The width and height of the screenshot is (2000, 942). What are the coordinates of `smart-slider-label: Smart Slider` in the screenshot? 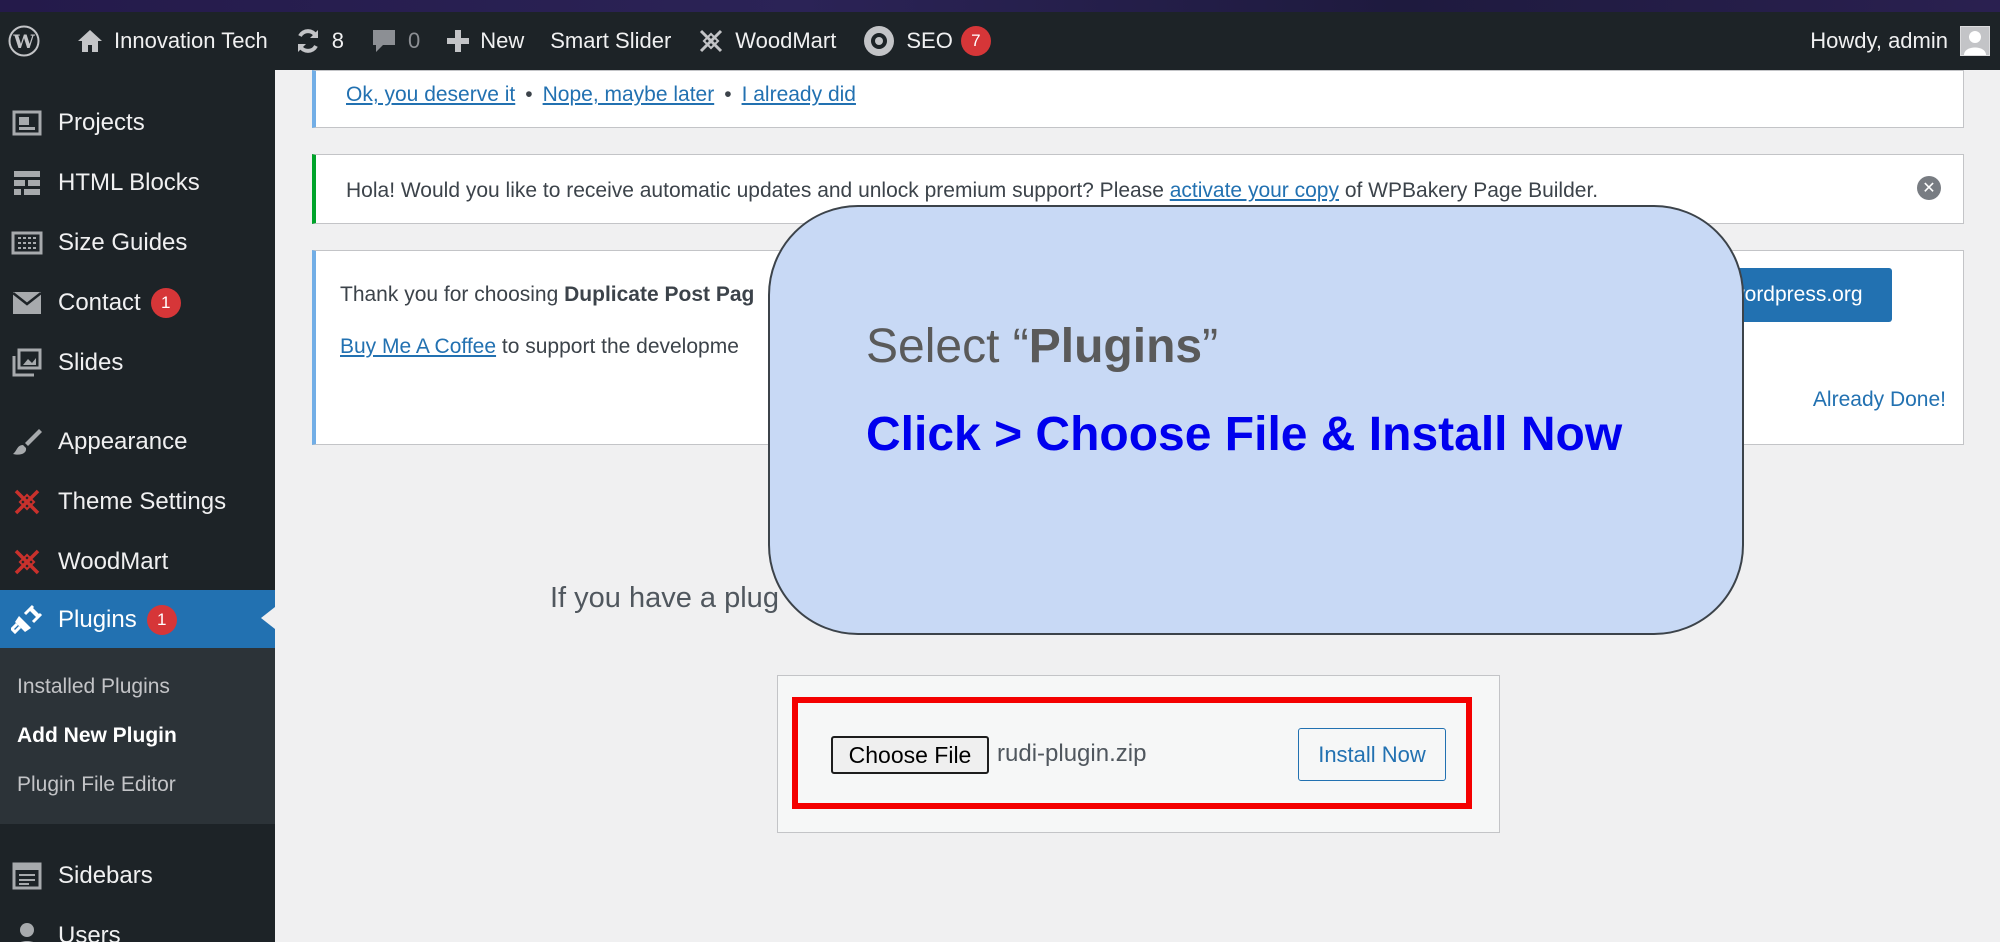 It's located at (611, 40).